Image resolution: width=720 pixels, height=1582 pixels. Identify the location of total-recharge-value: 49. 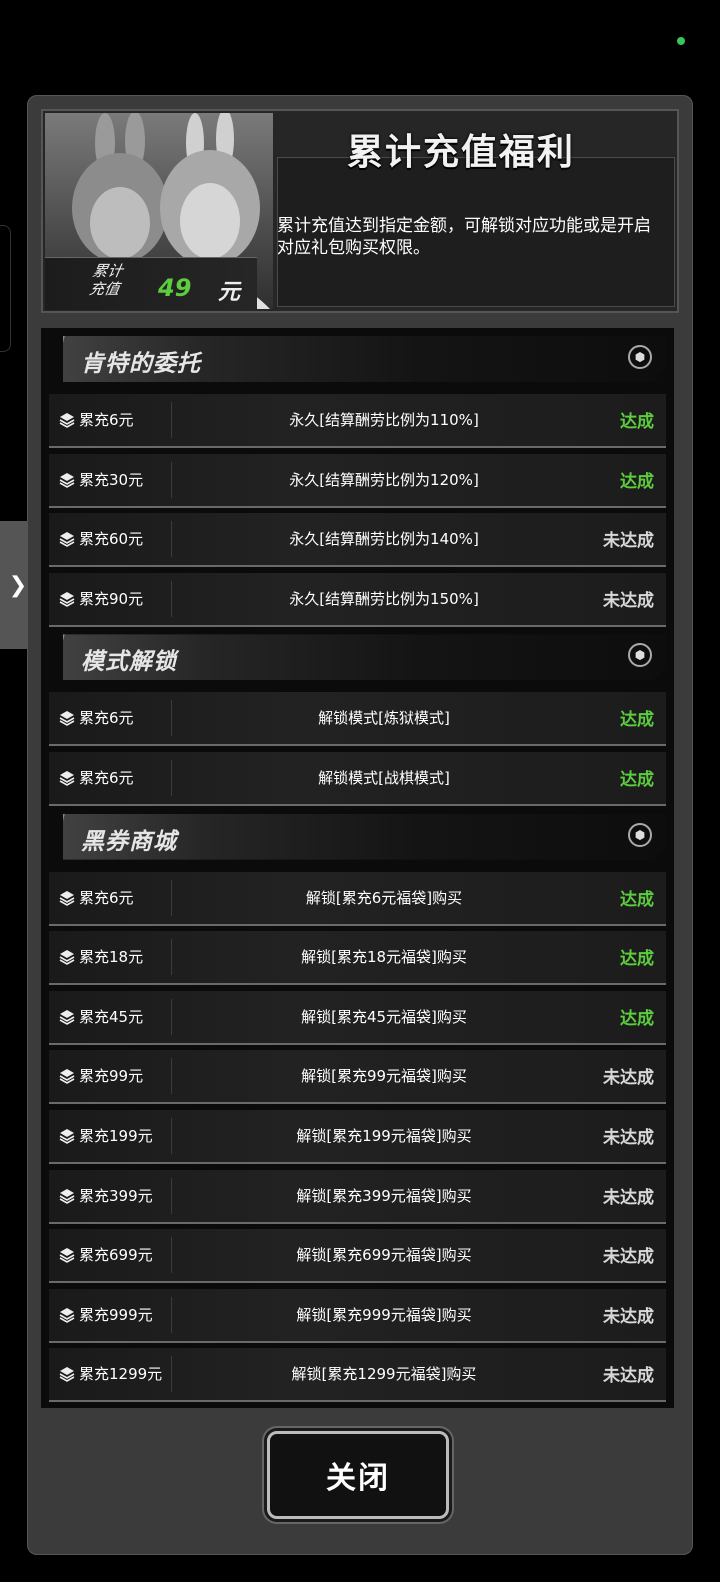
(175, 288).